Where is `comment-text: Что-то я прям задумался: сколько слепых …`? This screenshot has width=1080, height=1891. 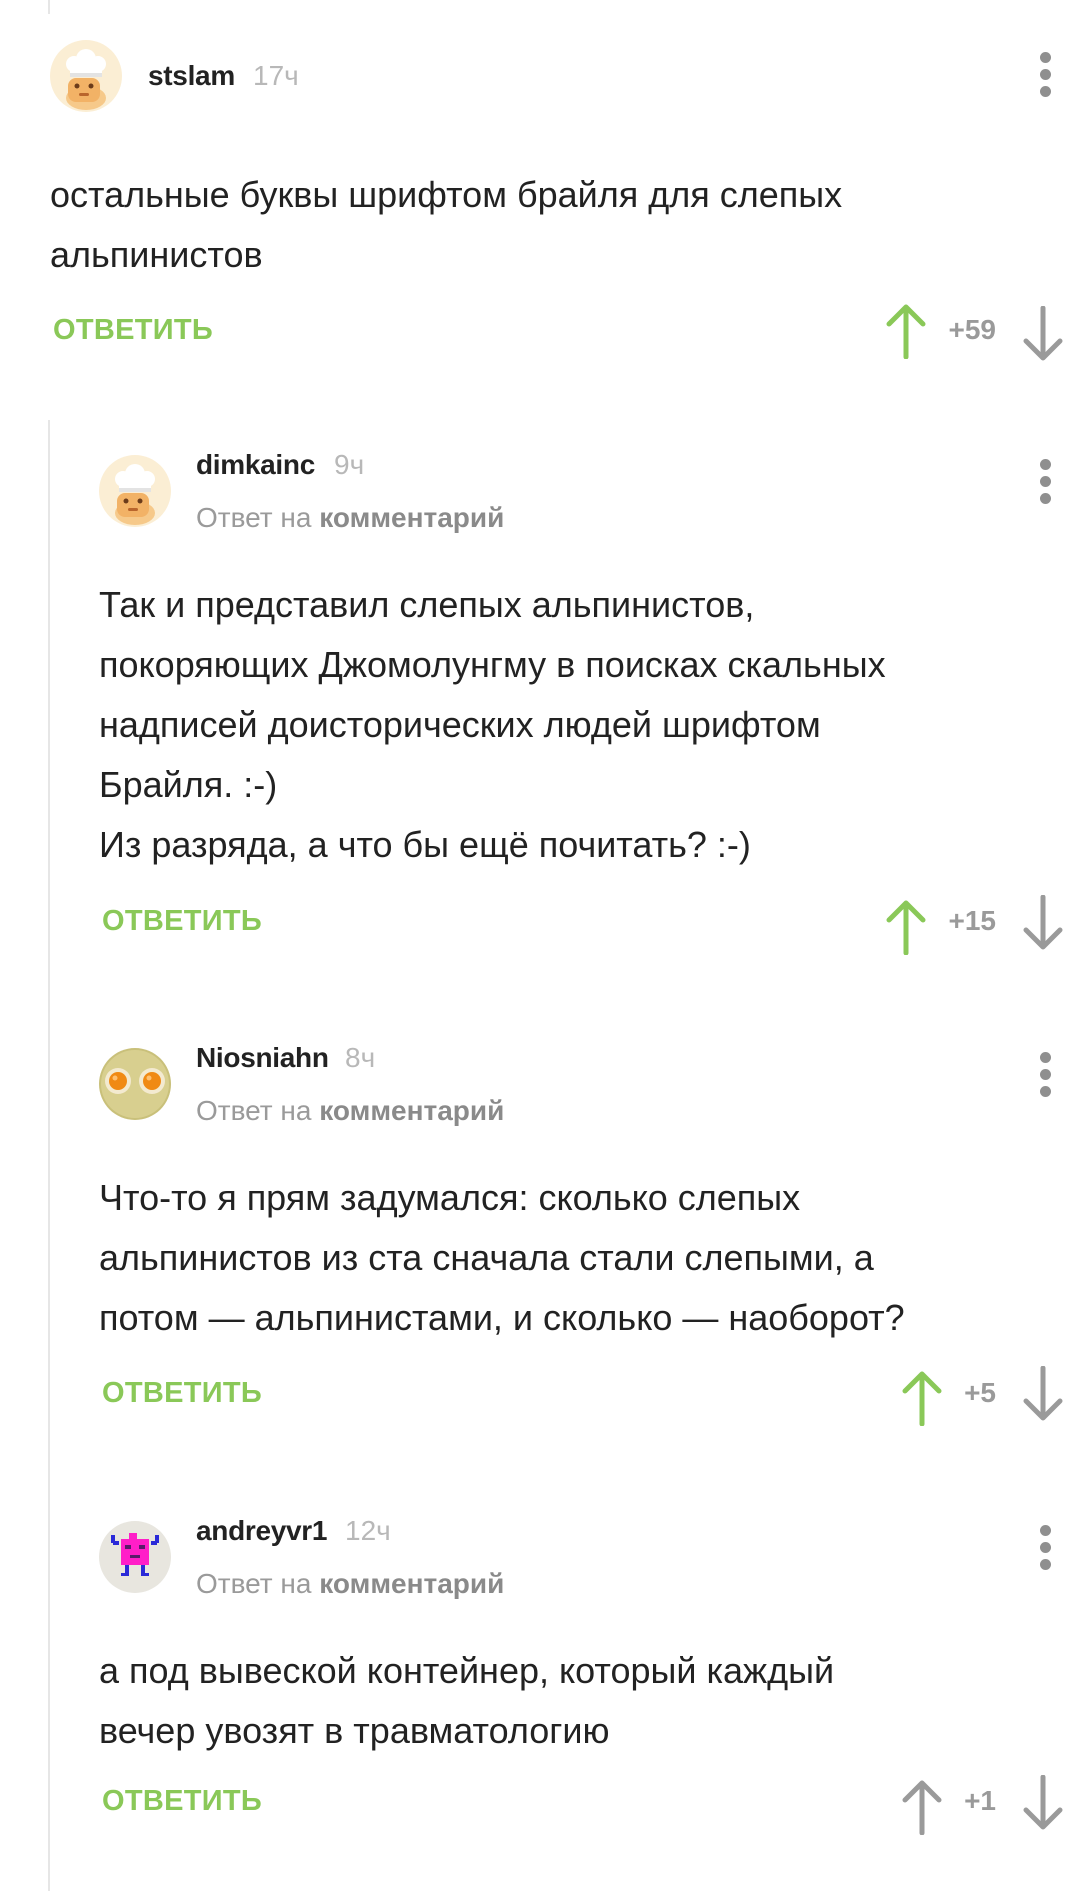
comment-text: Что-то я прям задумался: сколько слепых … is located at coordinates (502, 1257).